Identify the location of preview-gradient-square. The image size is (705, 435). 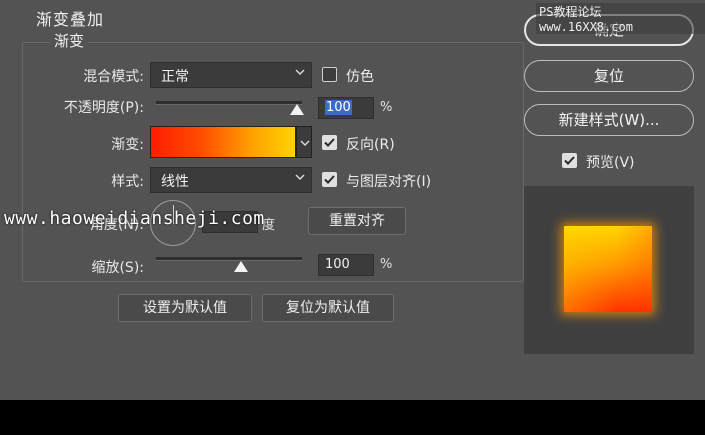
(608, 269).